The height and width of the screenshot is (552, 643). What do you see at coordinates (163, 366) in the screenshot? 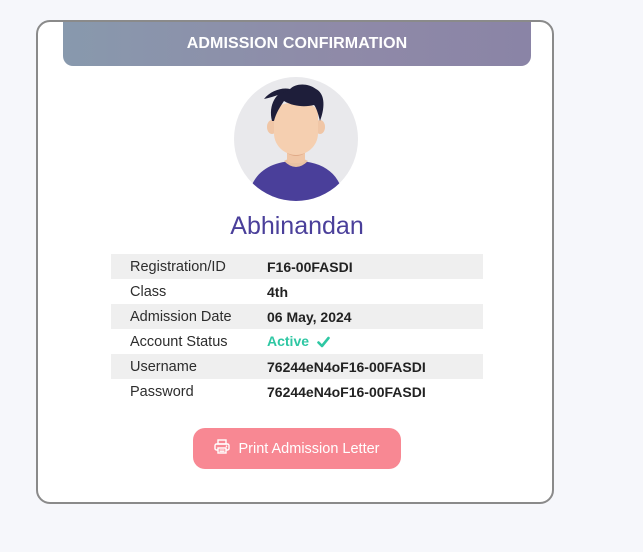
I see `detail-label: Username` at bounding box center [163, 366].